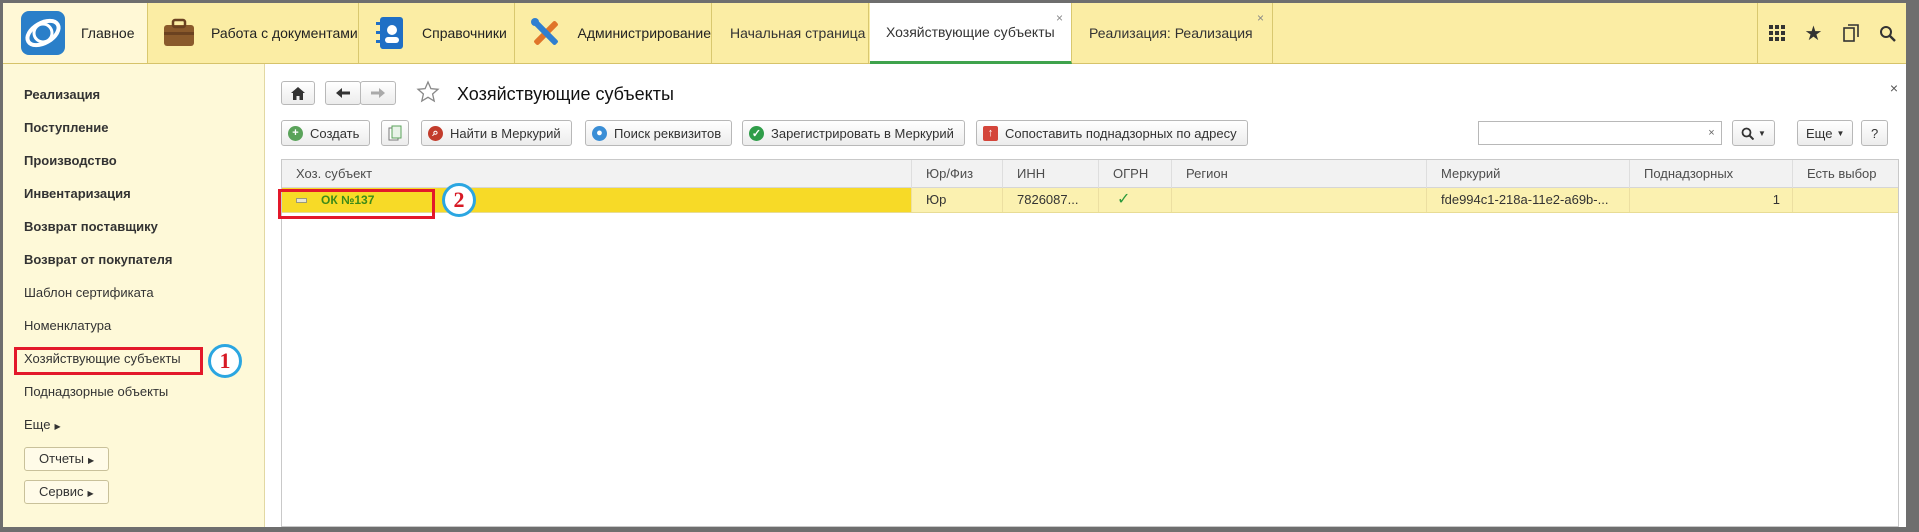 The height and width of the screenshot is (532, 1919). I want to click on more-button-label: Еще, so click(1819, 133).